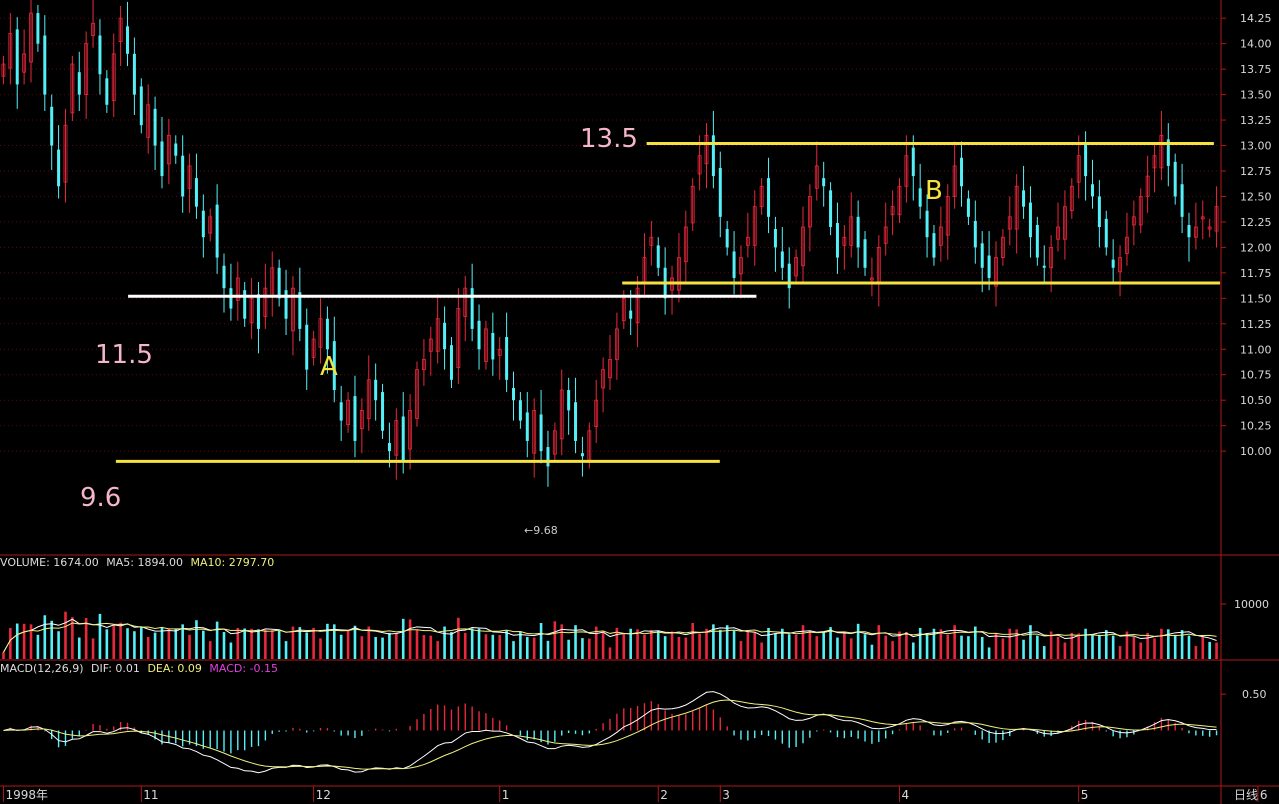 This screenshot has height=804, width=1279. I want to click on macd-dea-line, so click(610, 734).